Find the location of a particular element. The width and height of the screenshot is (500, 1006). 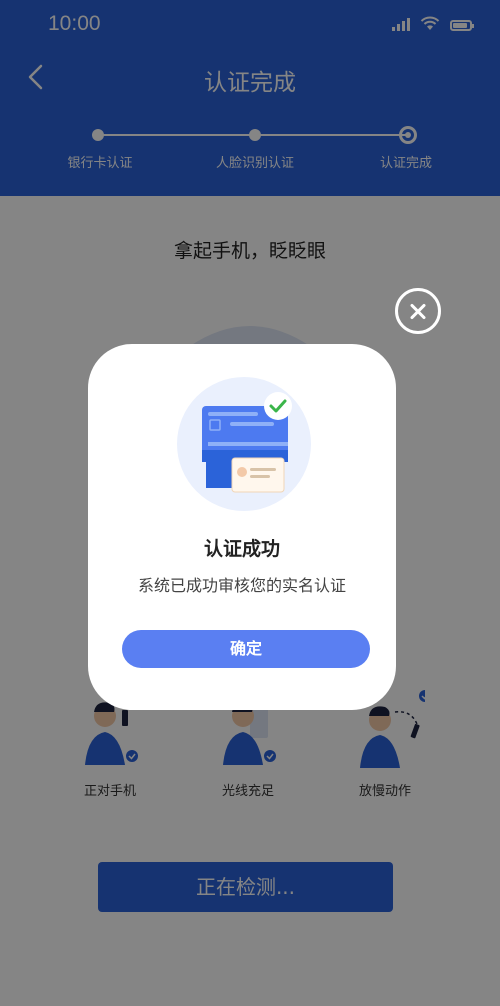

dialog-title: 认证成功 is located at coordinates (241, 549).